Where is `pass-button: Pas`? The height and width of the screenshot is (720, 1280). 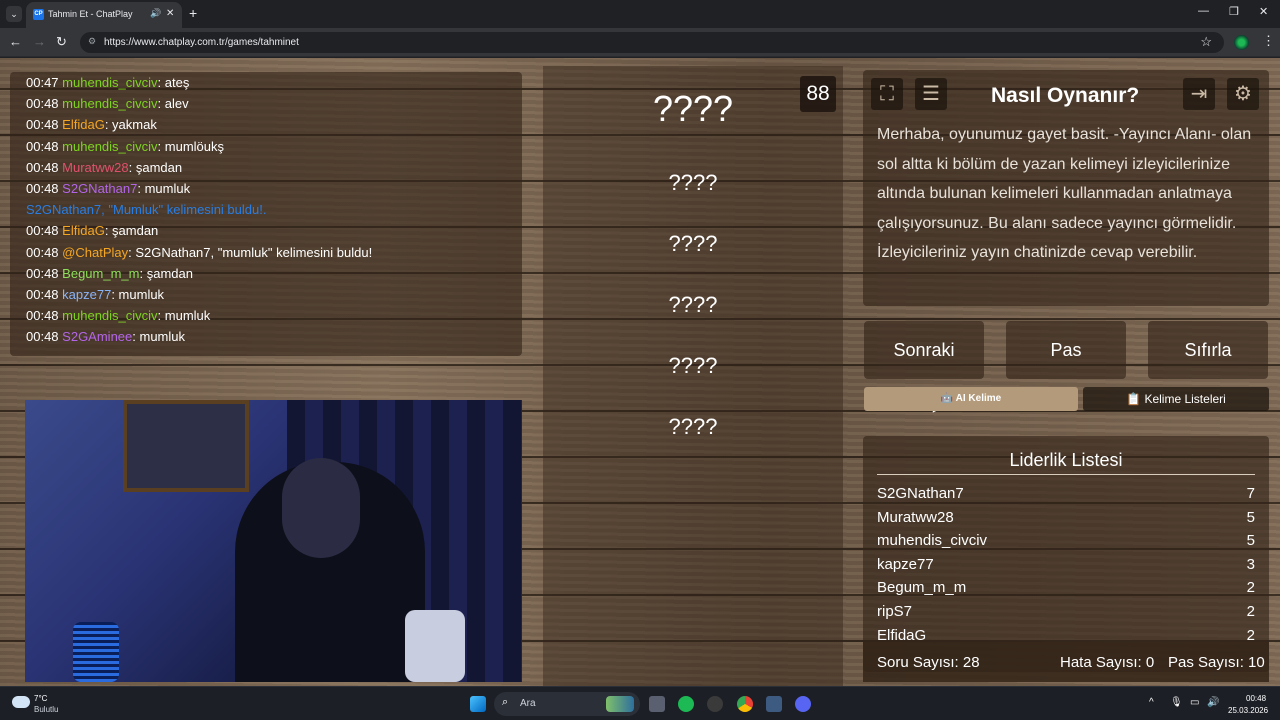 pass-button: Pas is located at coordinates (1066, 350).